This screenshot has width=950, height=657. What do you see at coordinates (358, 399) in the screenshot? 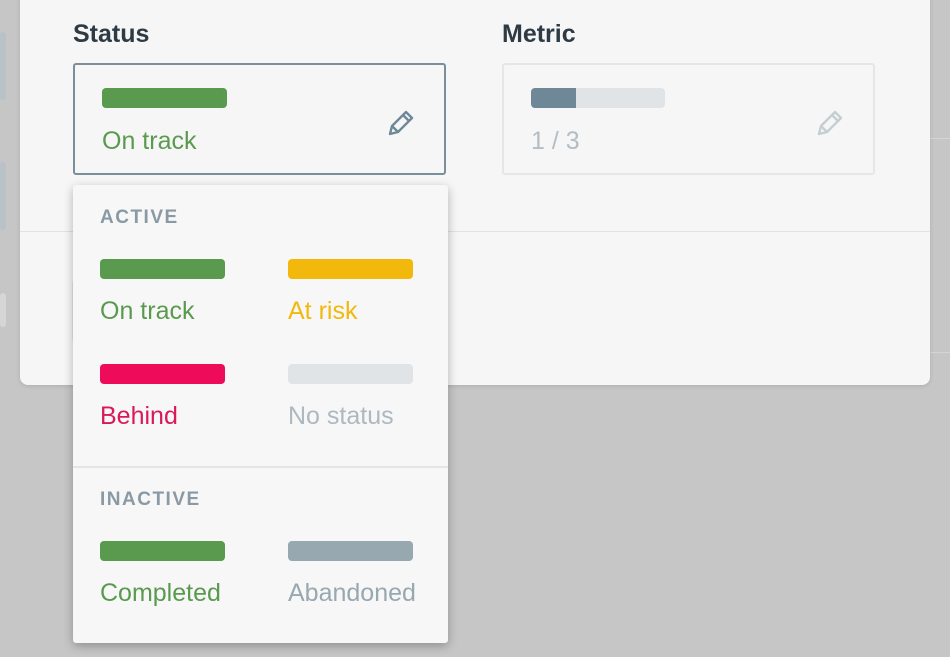
I see `option-no-status: No status` at bounding box center [358, 399].